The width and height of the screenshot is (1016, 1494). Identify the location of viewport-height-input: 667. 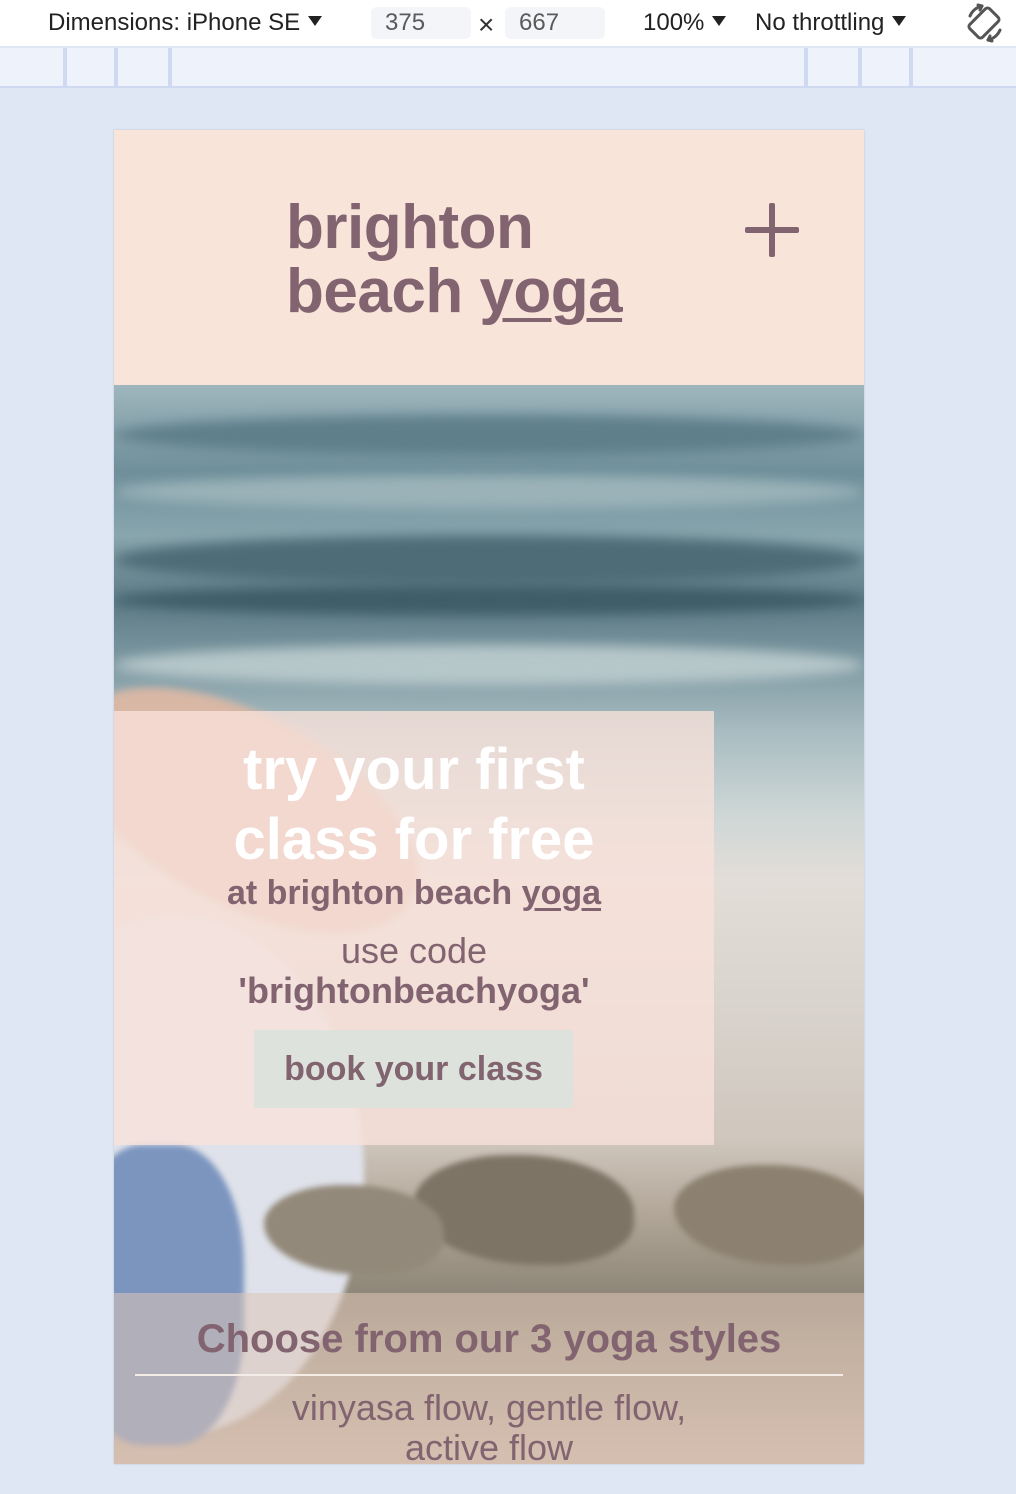
(555, 23).